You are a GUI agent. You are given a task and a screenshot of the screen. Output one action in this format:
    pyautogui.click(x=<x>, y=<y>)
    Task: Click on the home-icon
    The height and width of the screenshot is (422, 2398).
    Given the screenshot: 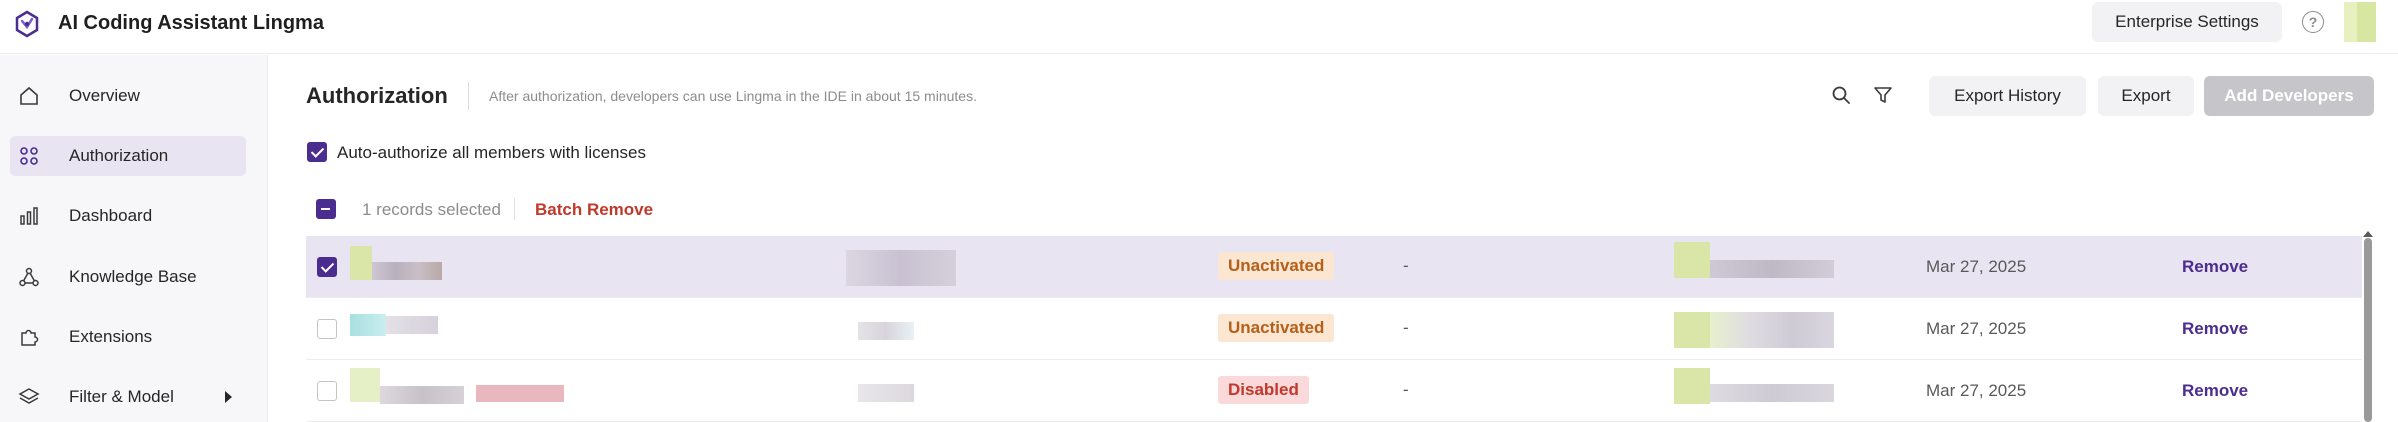 What is the action you would take?
    pyautogui.click(x=29, y=95)
    